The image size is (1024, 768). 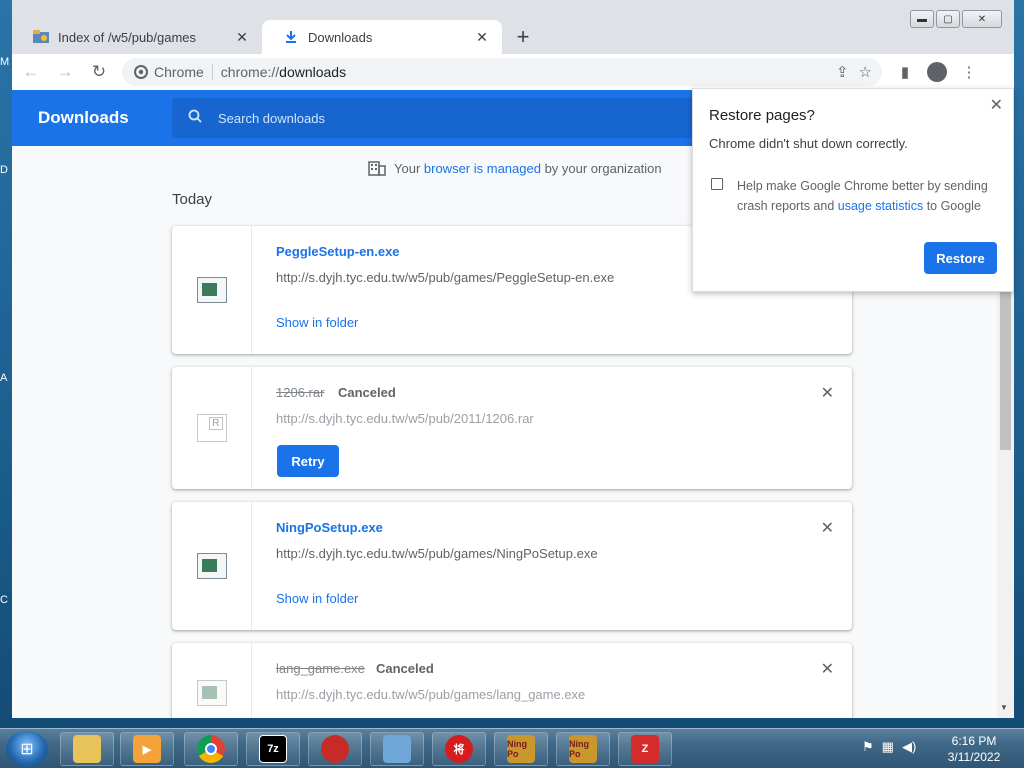 What do you see at coordinates (905, 72) in the screenshot?
I see `side-panel-icon: ▮` at bounding box center [905, 72].